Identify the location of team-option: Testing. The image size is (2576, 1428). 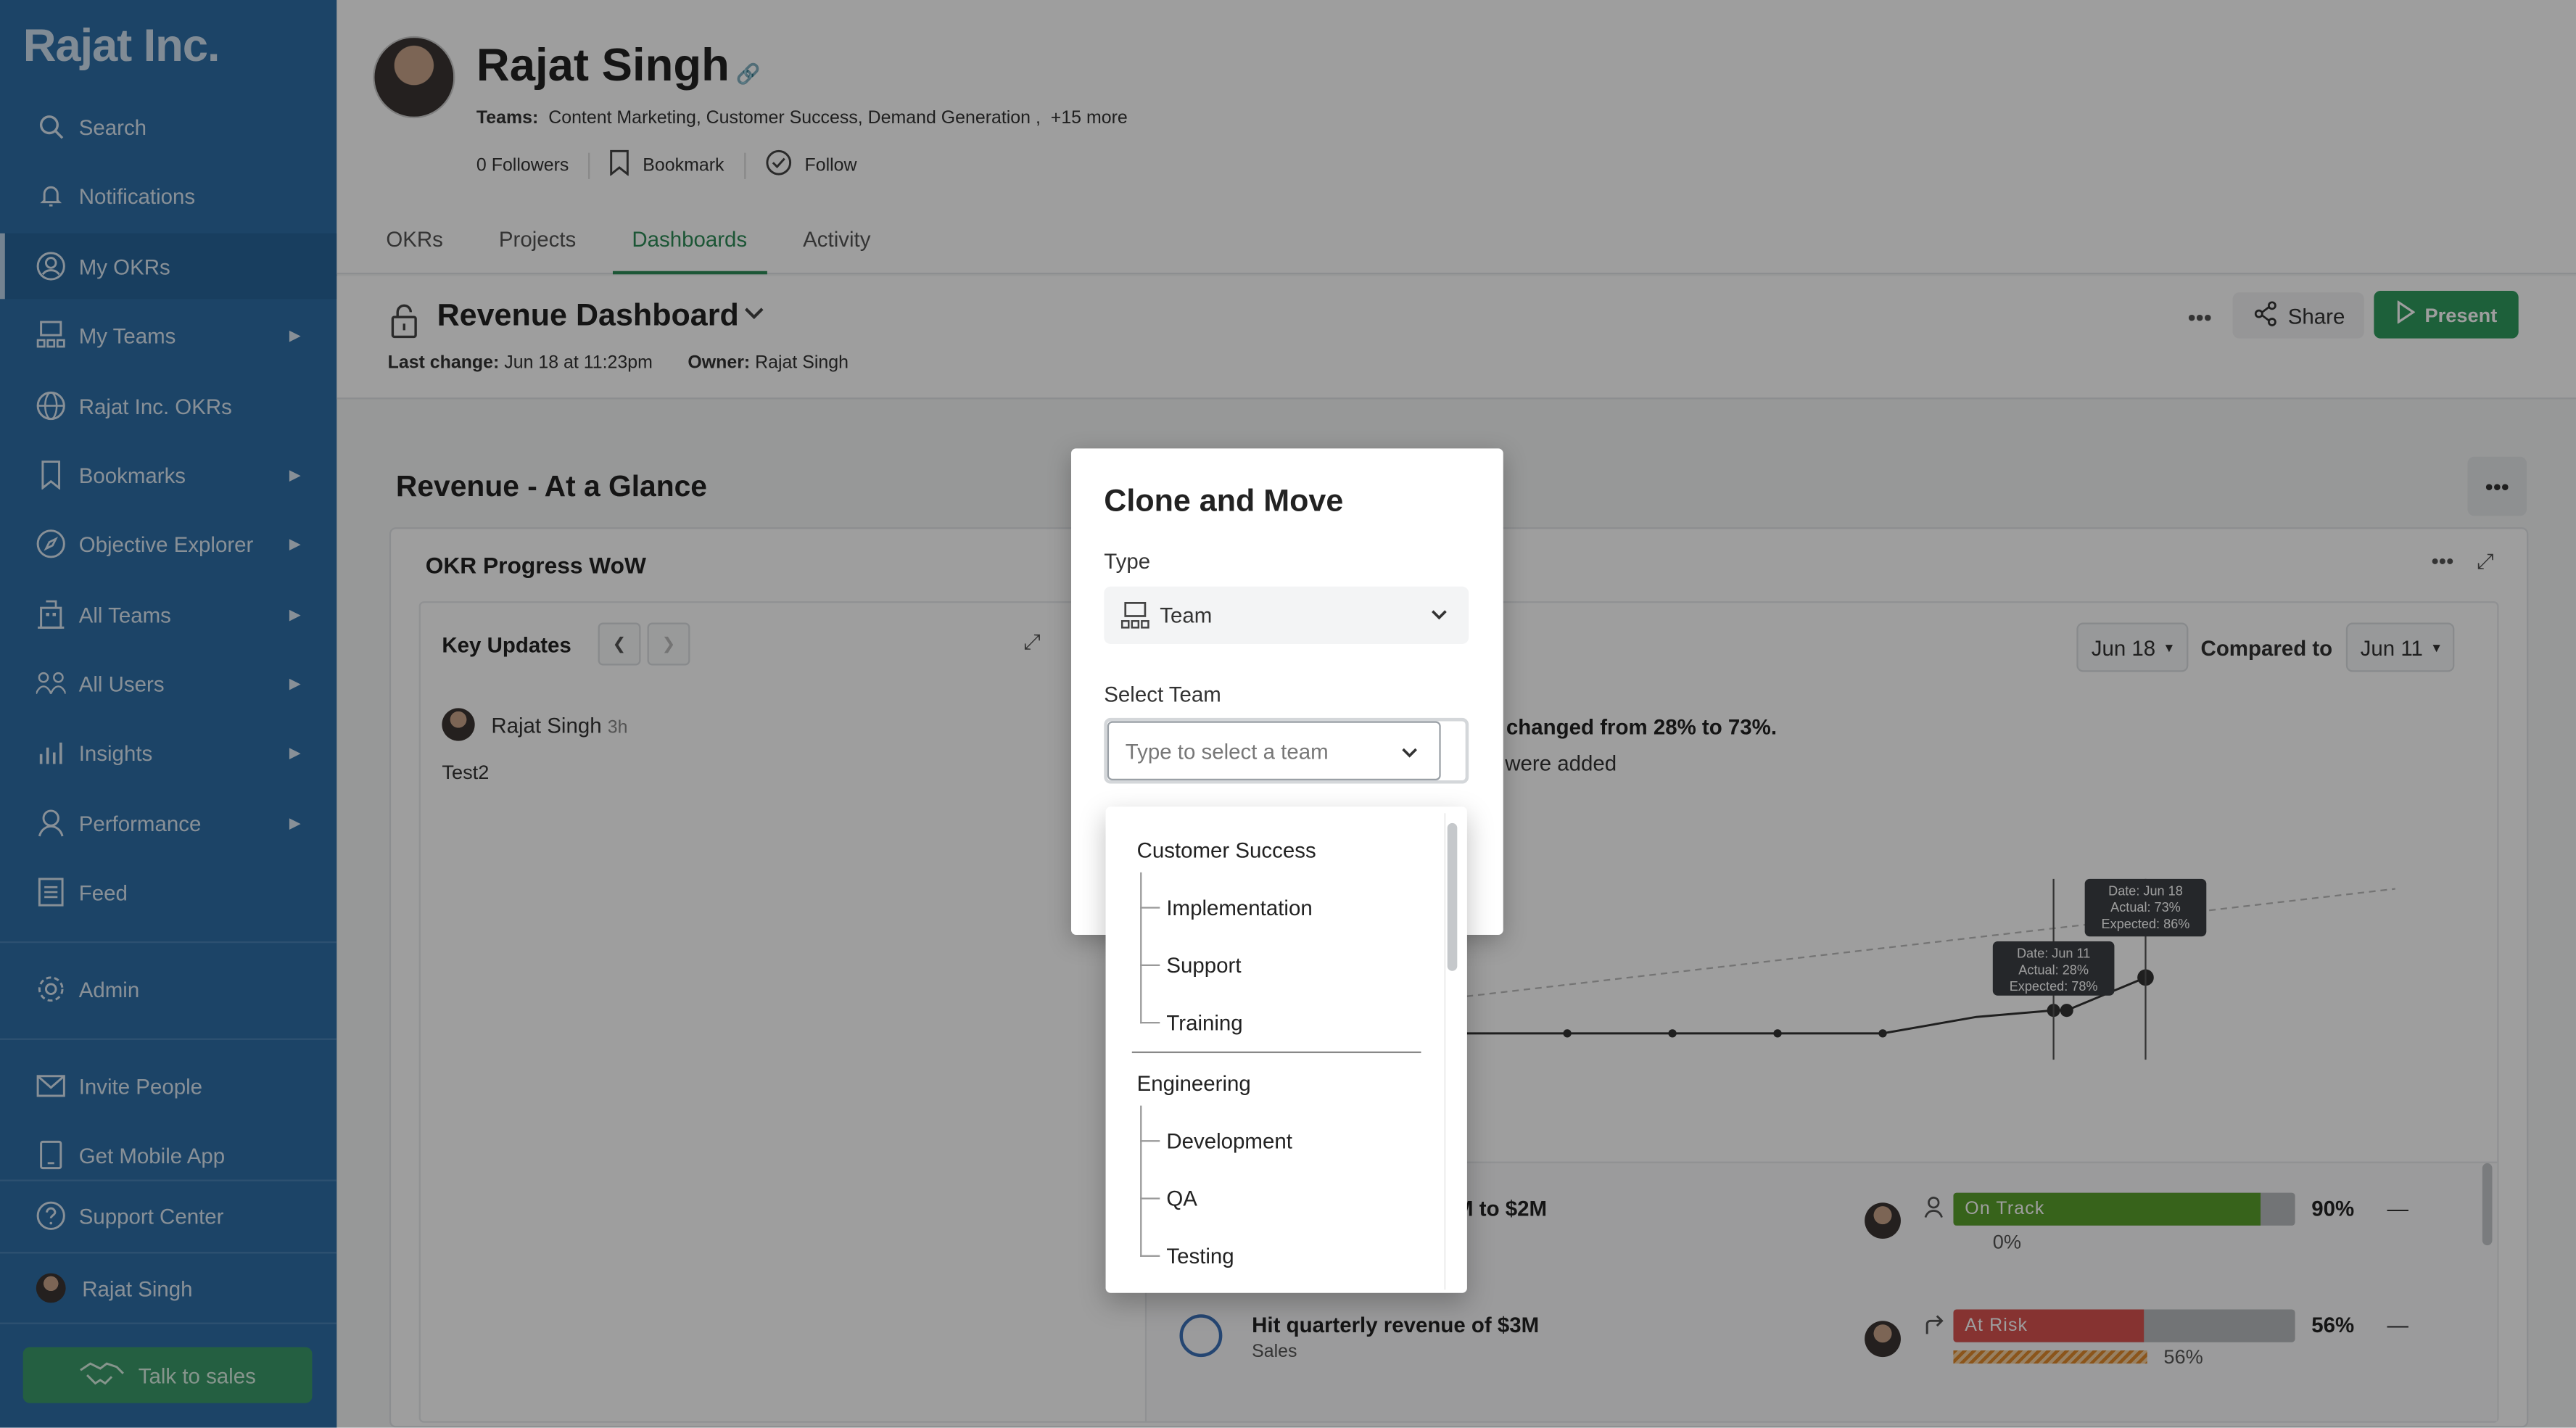
(1200, 1256).